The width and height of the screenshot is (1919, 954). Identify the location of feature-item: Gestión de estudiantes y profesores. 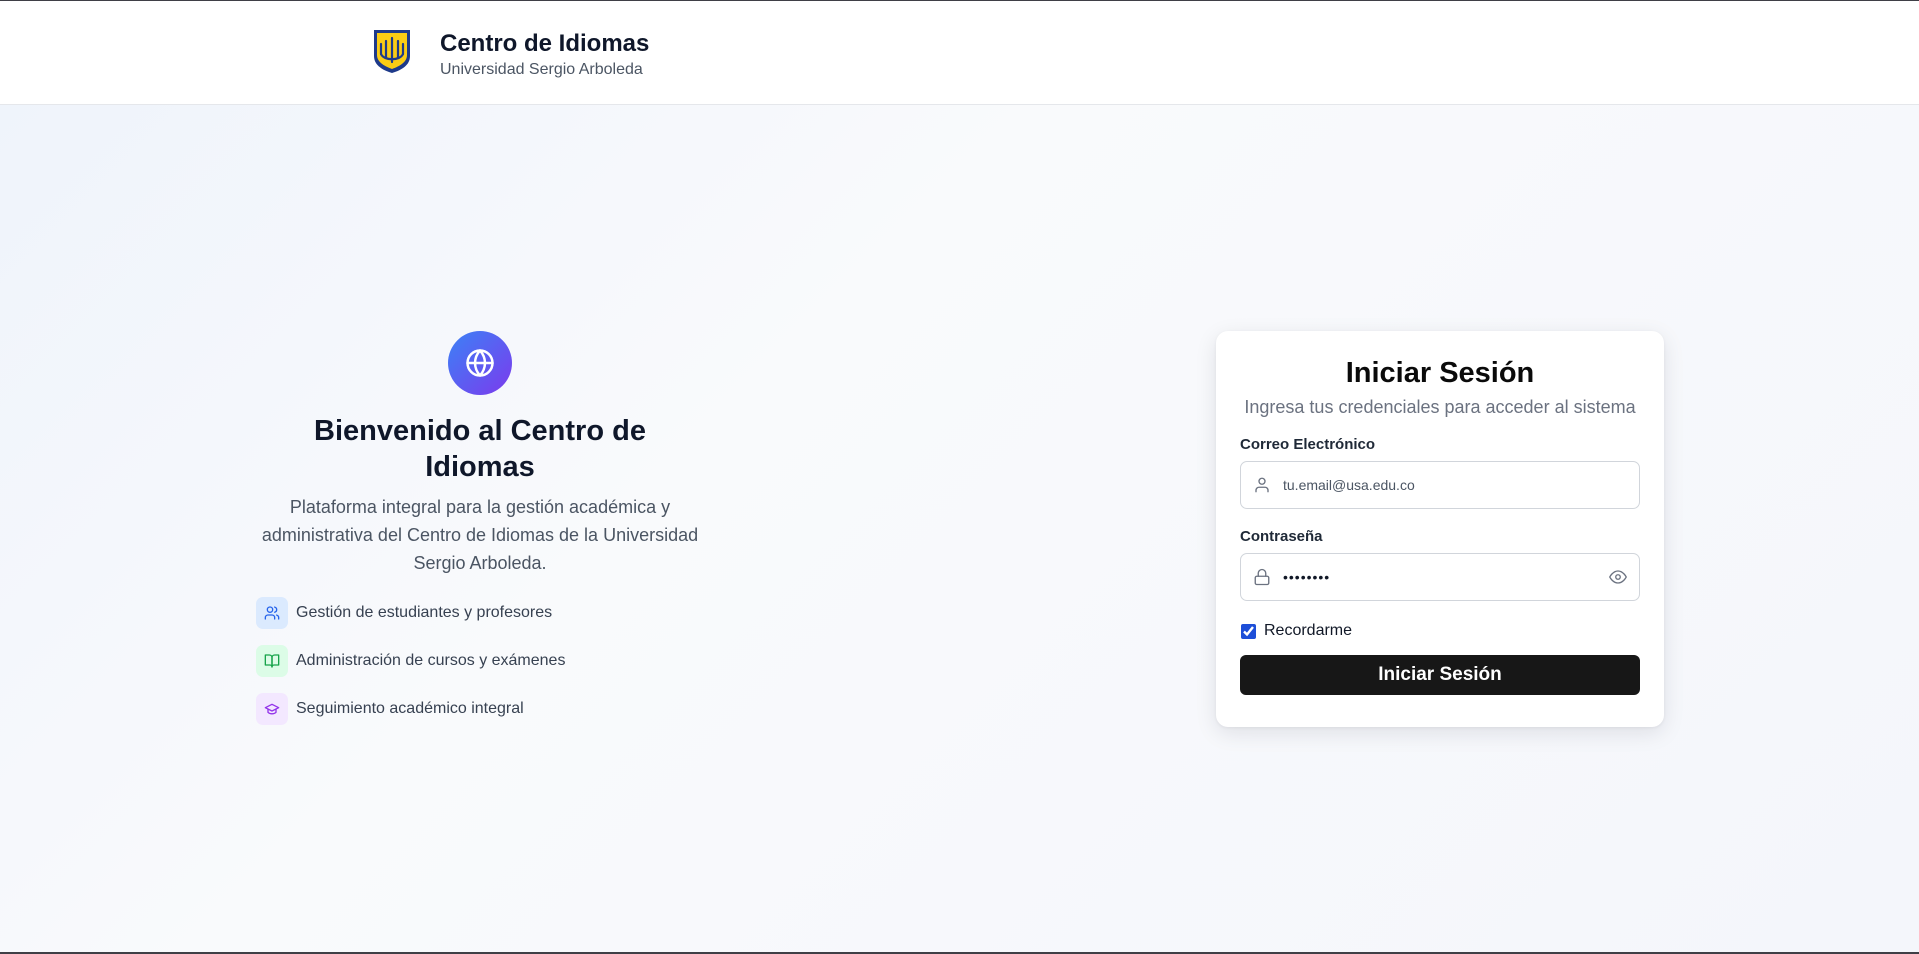
(488, 613).